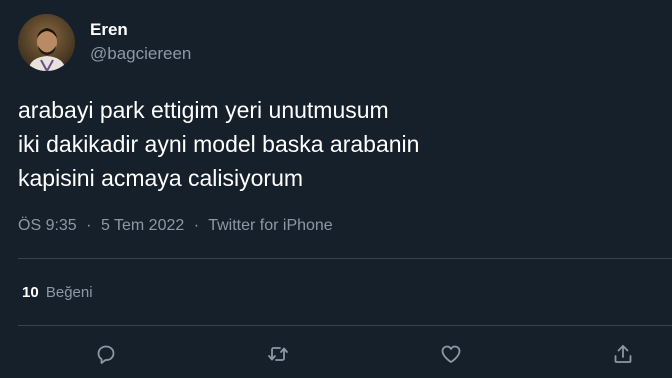 Image resolution: width=672 pixels, height=378 pixels. I want to click on like-button, so click(451, 354).